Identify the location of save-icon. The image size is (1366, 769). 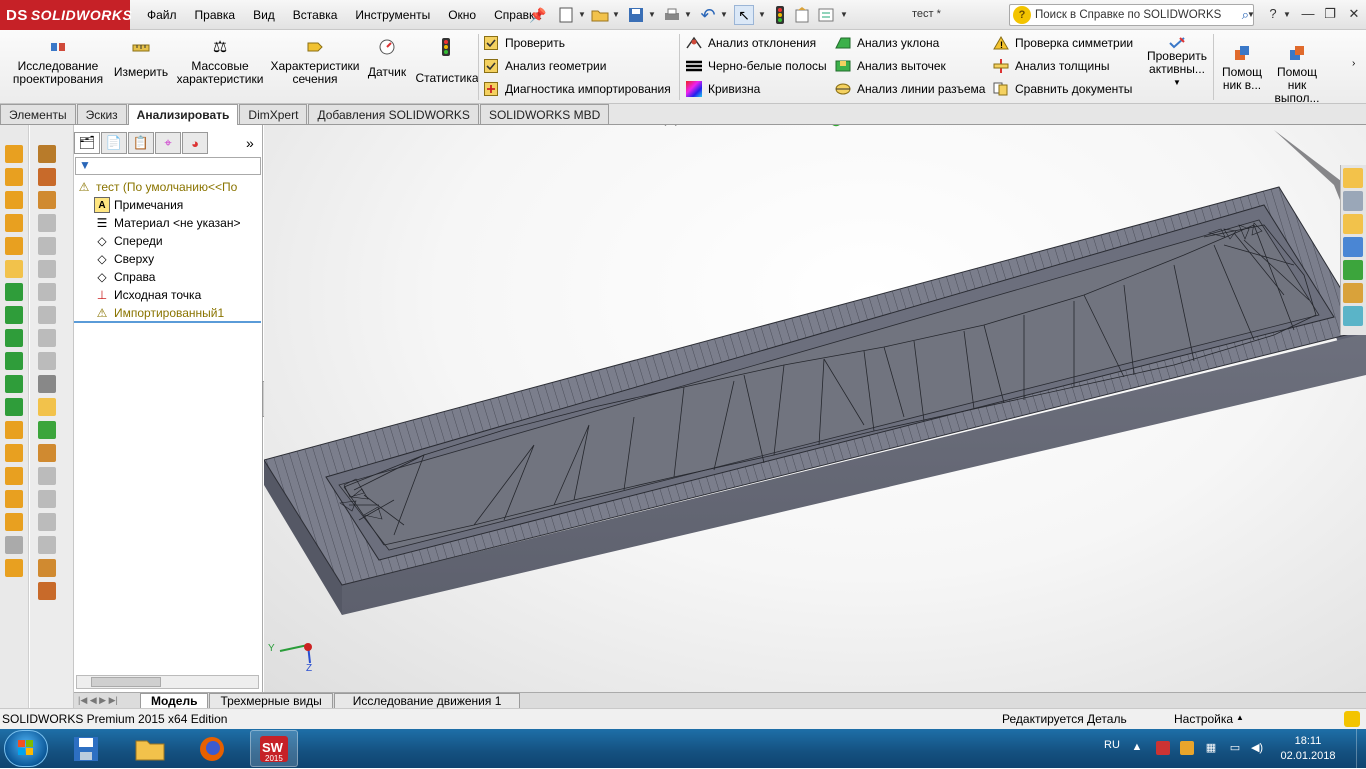
(636, 15).